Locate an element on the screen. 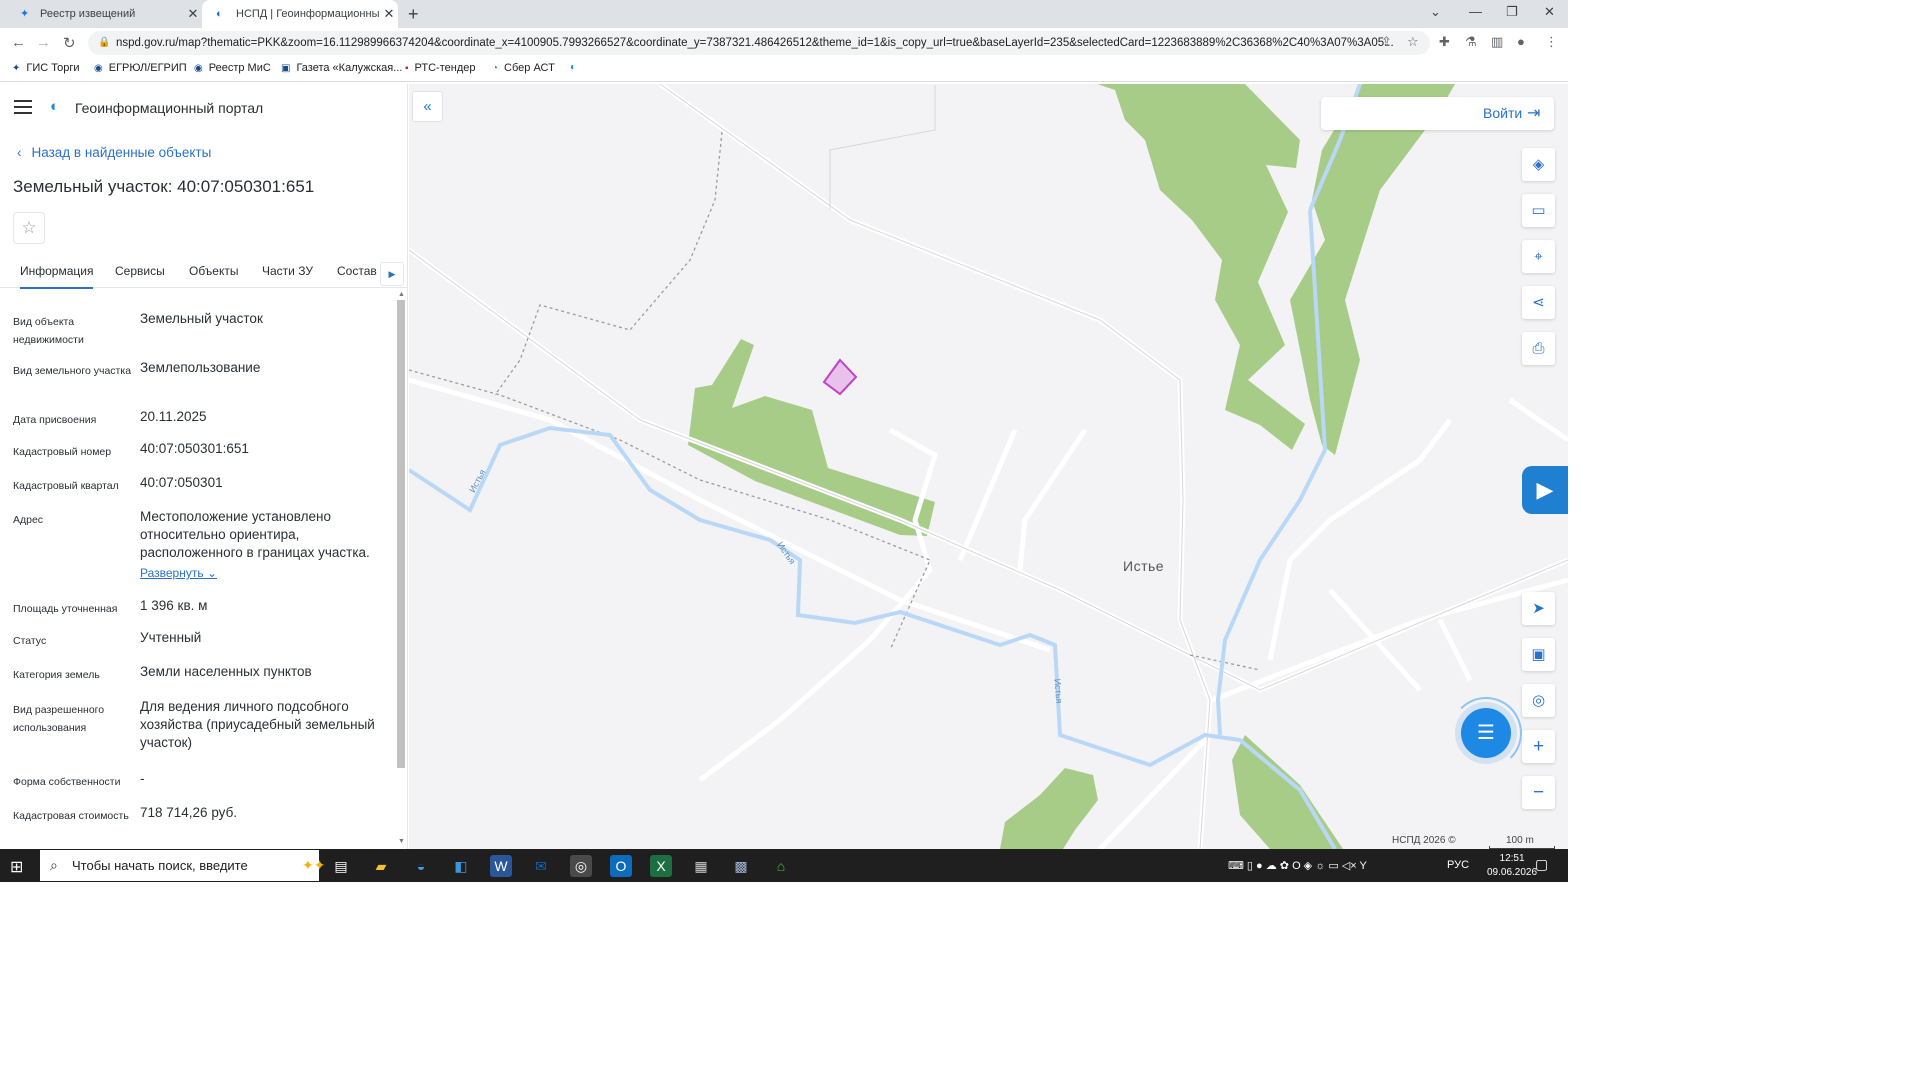 This screenshot has width=1920, height=1080. lab-icon: ⚗ is located at coordinates (1471, 42).